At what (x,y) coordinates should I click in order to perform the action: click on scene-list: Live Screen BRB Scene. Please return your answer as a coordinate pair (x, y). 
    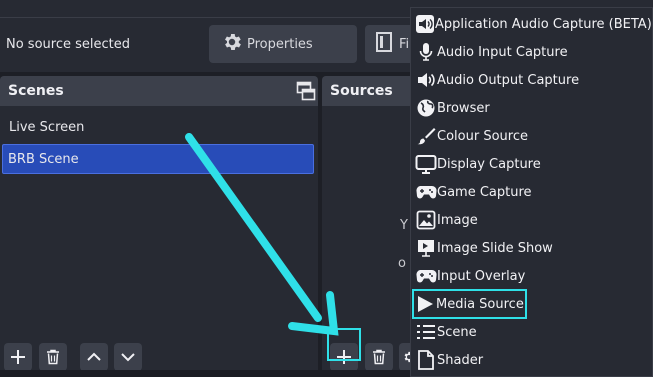
    Looking at the image, I should click on (159, 140).